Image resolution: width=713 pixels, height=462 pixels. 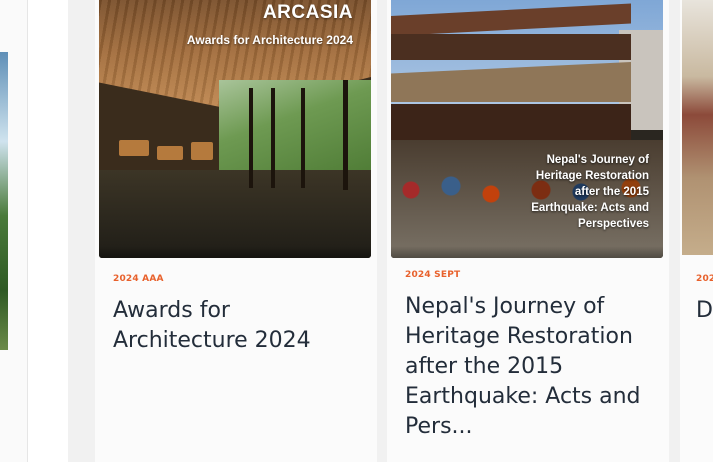 What do you see at coordinates (48, 231) in the screenshot?
I see `carousel-gap` at bounding box center [48, 231].